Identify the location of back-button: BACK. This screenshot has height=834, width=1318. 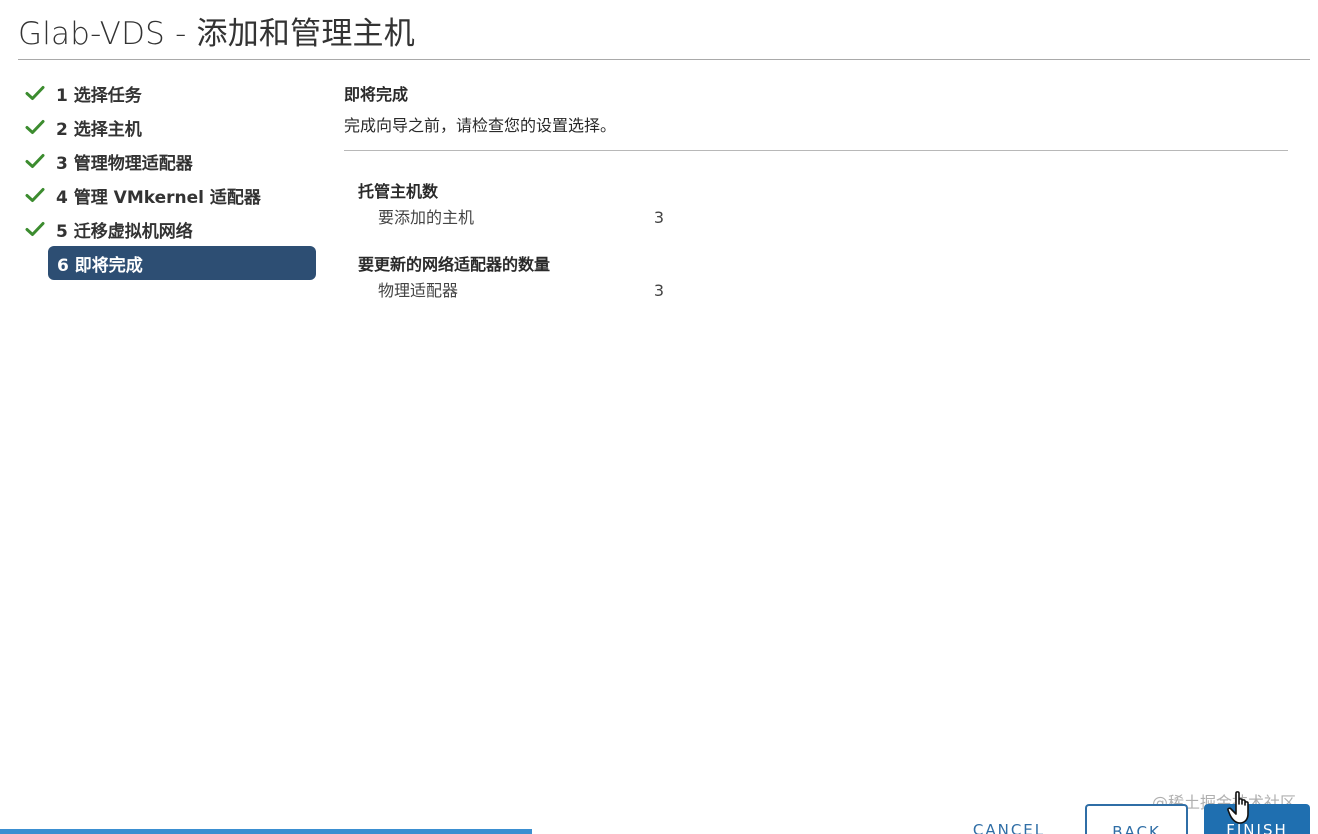
(1136, 819).